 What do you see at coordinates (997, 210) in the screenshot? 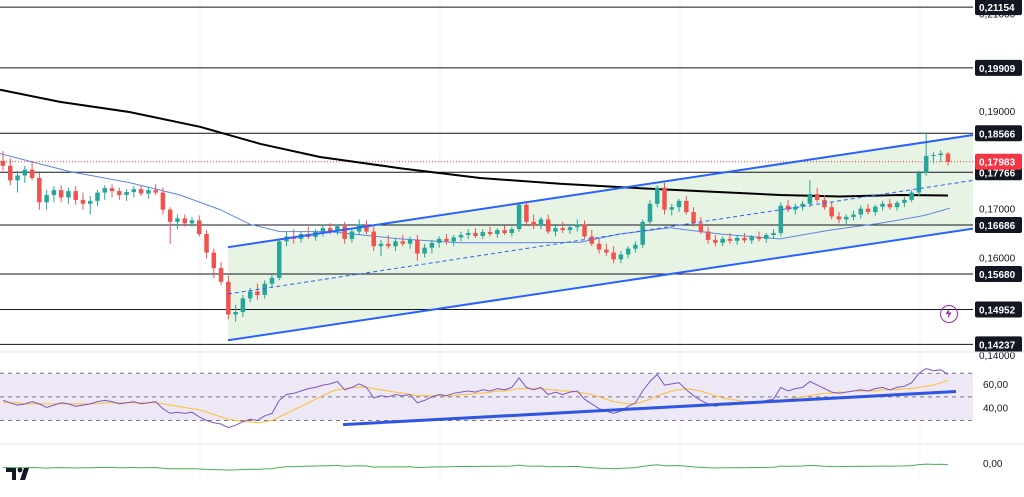
I see `price-tick-label: 0,17000` at bounding box center [997, 210].